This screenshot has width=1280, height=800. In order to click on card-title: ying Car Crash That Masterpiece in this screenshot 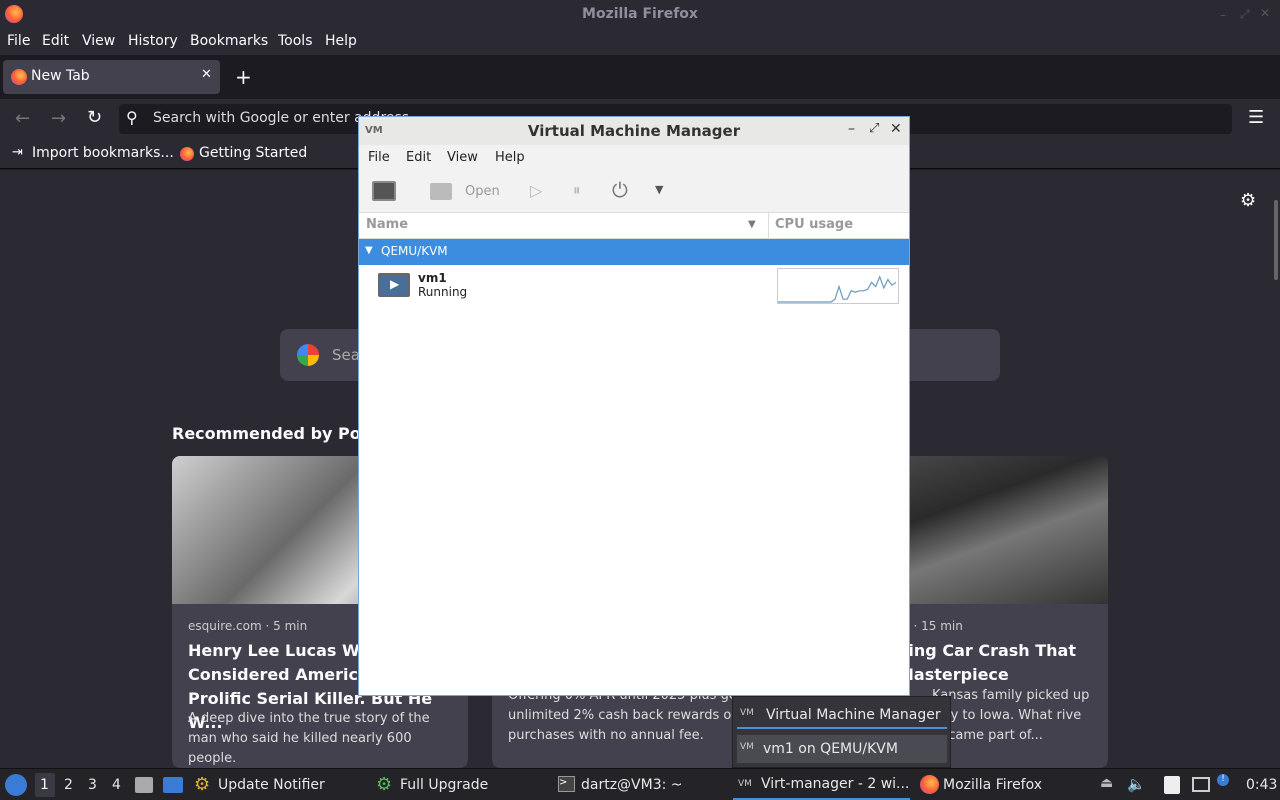, I will do `click(987, 662)`.